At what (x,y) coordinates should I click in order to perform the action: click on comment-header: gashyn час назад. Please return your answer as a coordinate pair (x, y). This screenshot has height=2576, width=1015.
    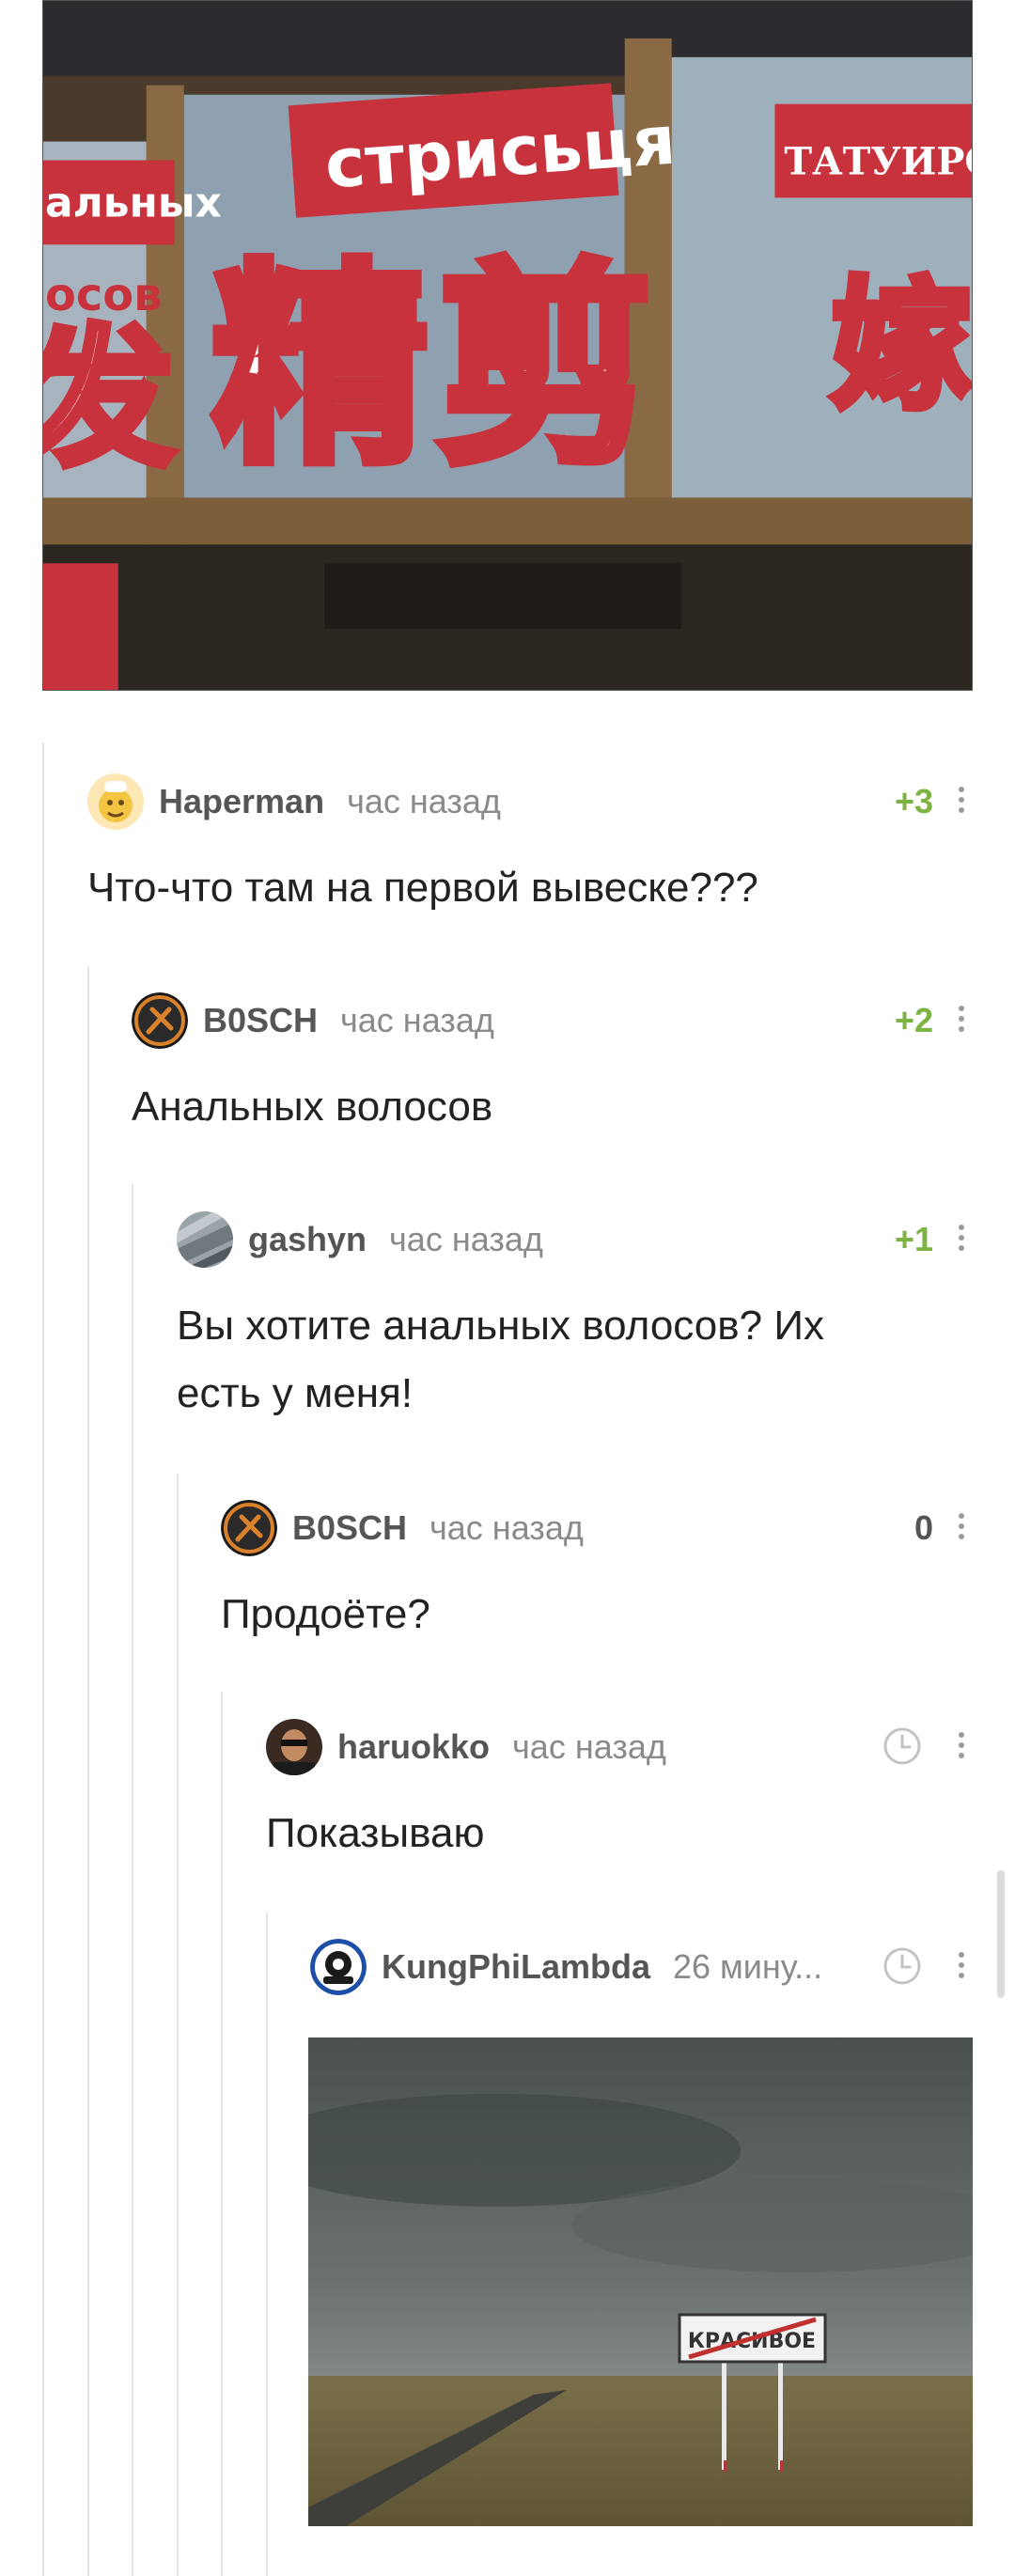
    Looking at the image, I should click on (360, 1239).